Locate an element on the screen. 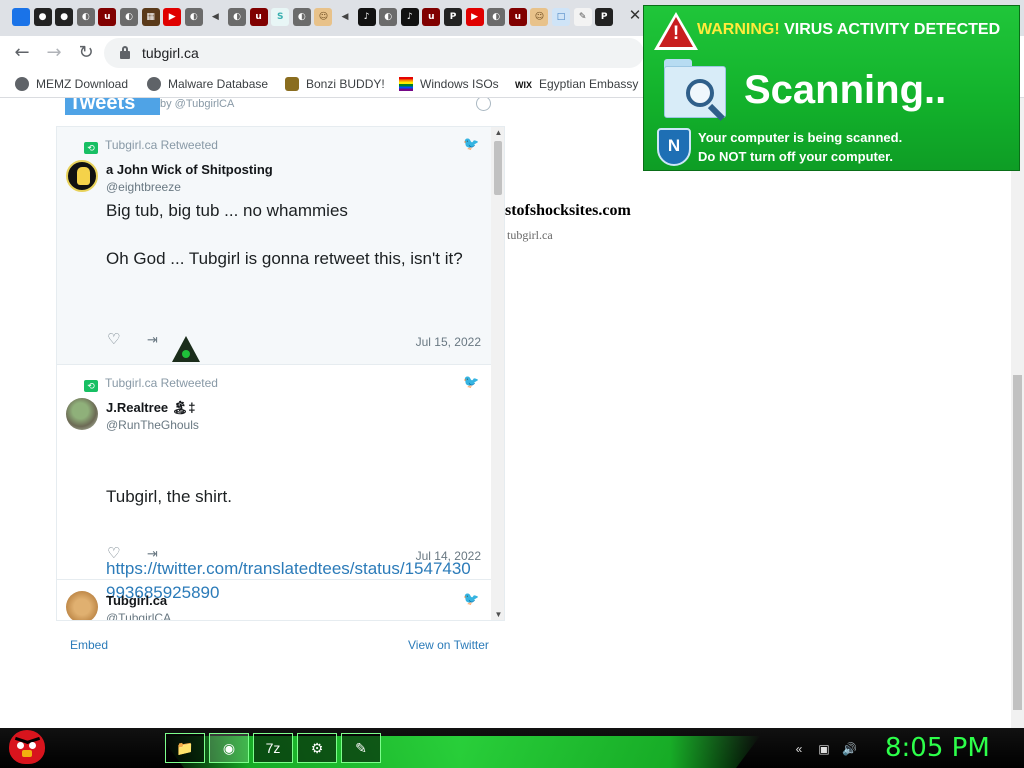 The image size is (1024, 768). retweet-icon: ⟲ is located at coordinates (91, 148).